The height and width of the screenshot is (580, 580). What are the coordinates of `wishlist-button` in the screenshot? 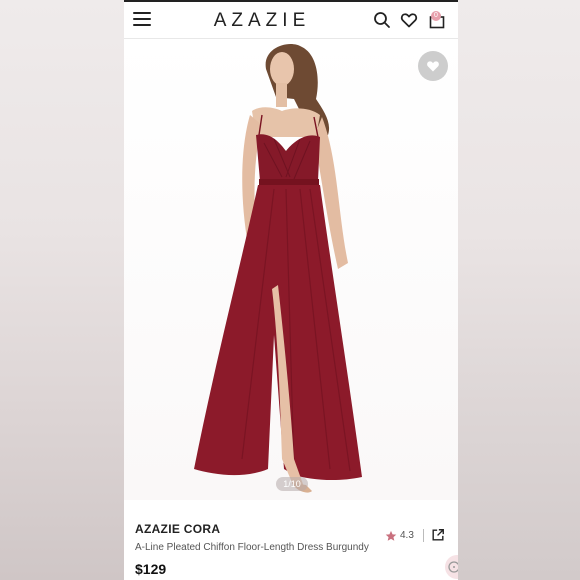 It's located at (433, 66).